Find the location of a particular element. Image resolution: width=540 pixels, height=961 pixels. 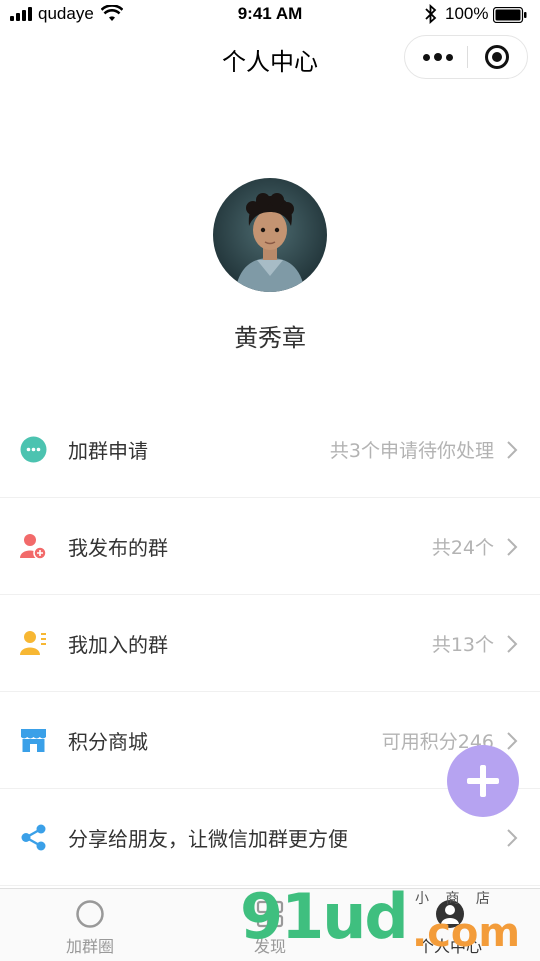

share-icon is located at coordinates (33, 837).